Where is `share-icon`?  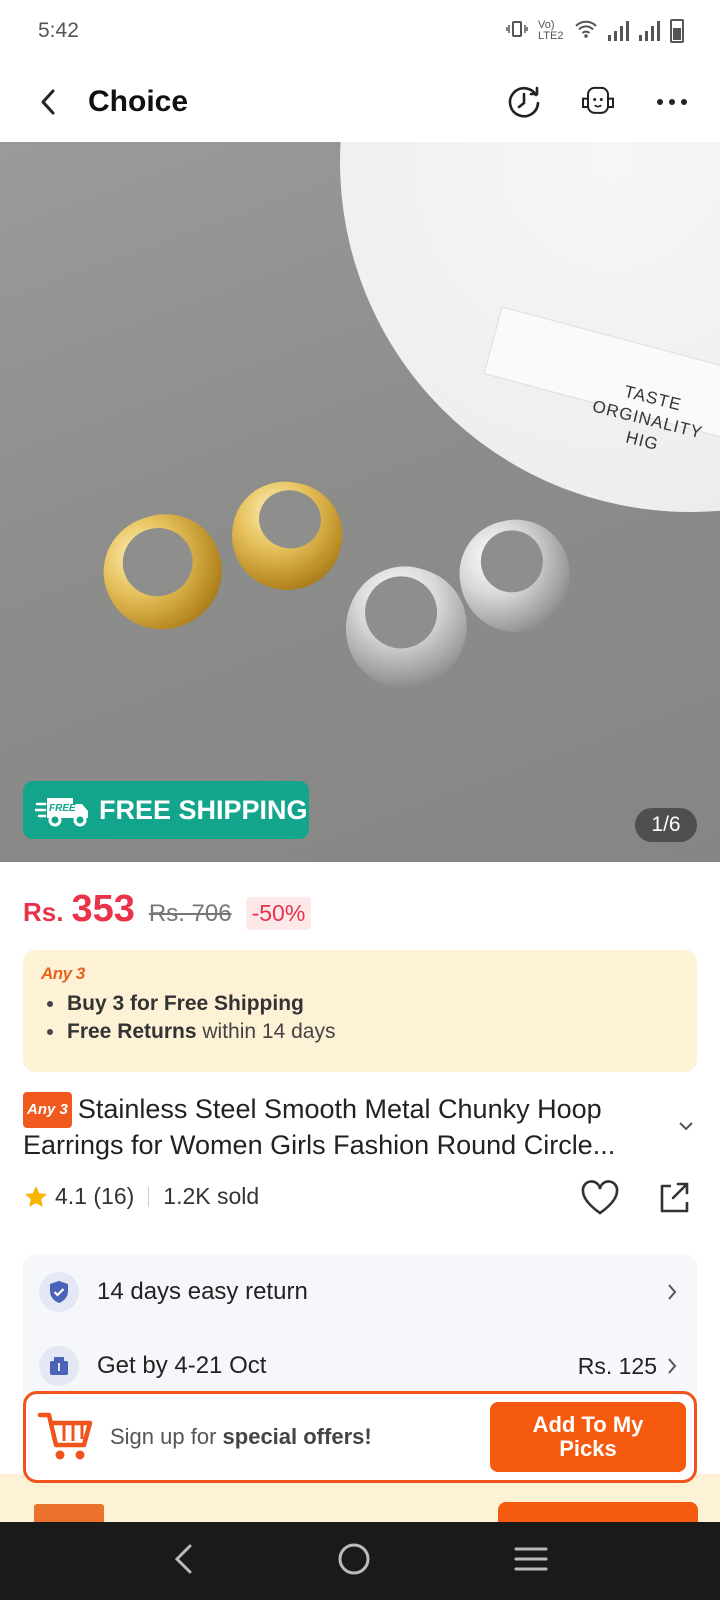
share-icon is located at coordinates (674, 1197).